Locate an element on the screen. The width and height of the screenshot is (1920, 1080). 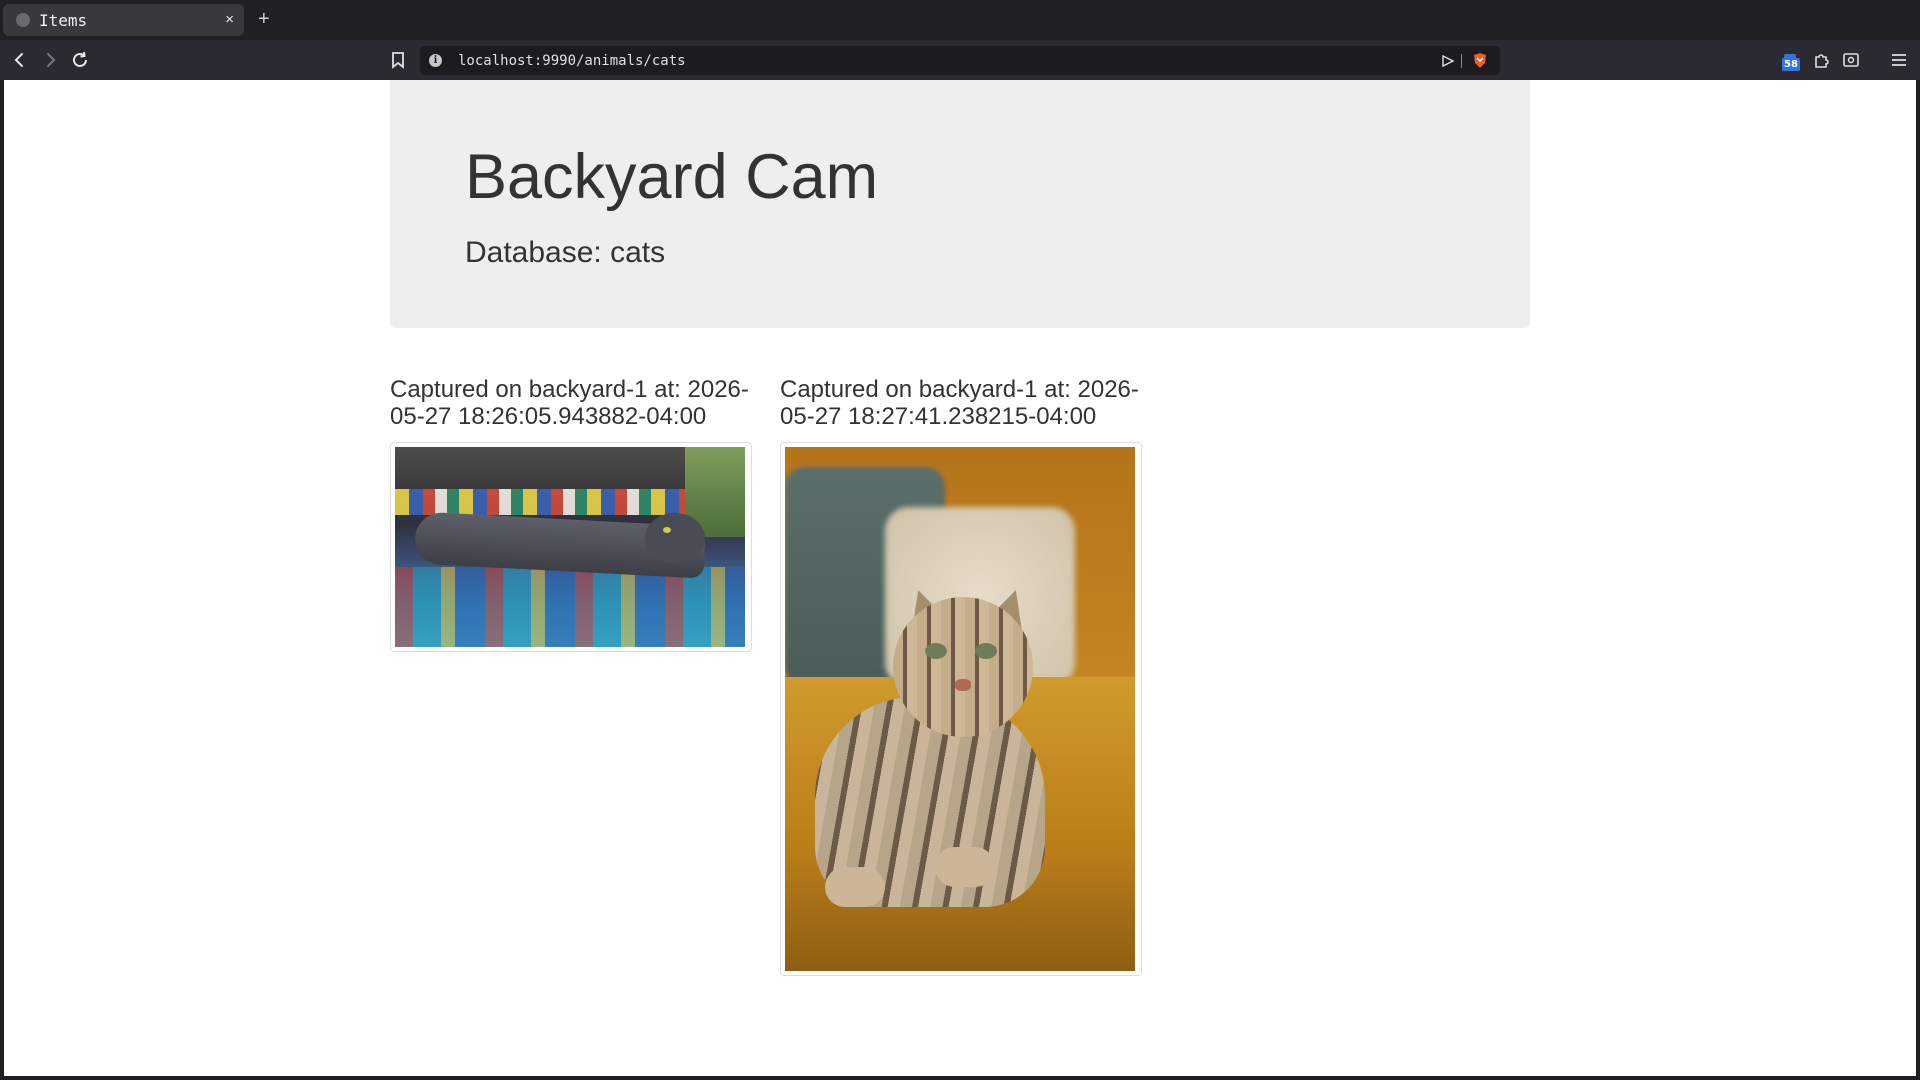
bookmark-icon is located at coordinates (398, 60).